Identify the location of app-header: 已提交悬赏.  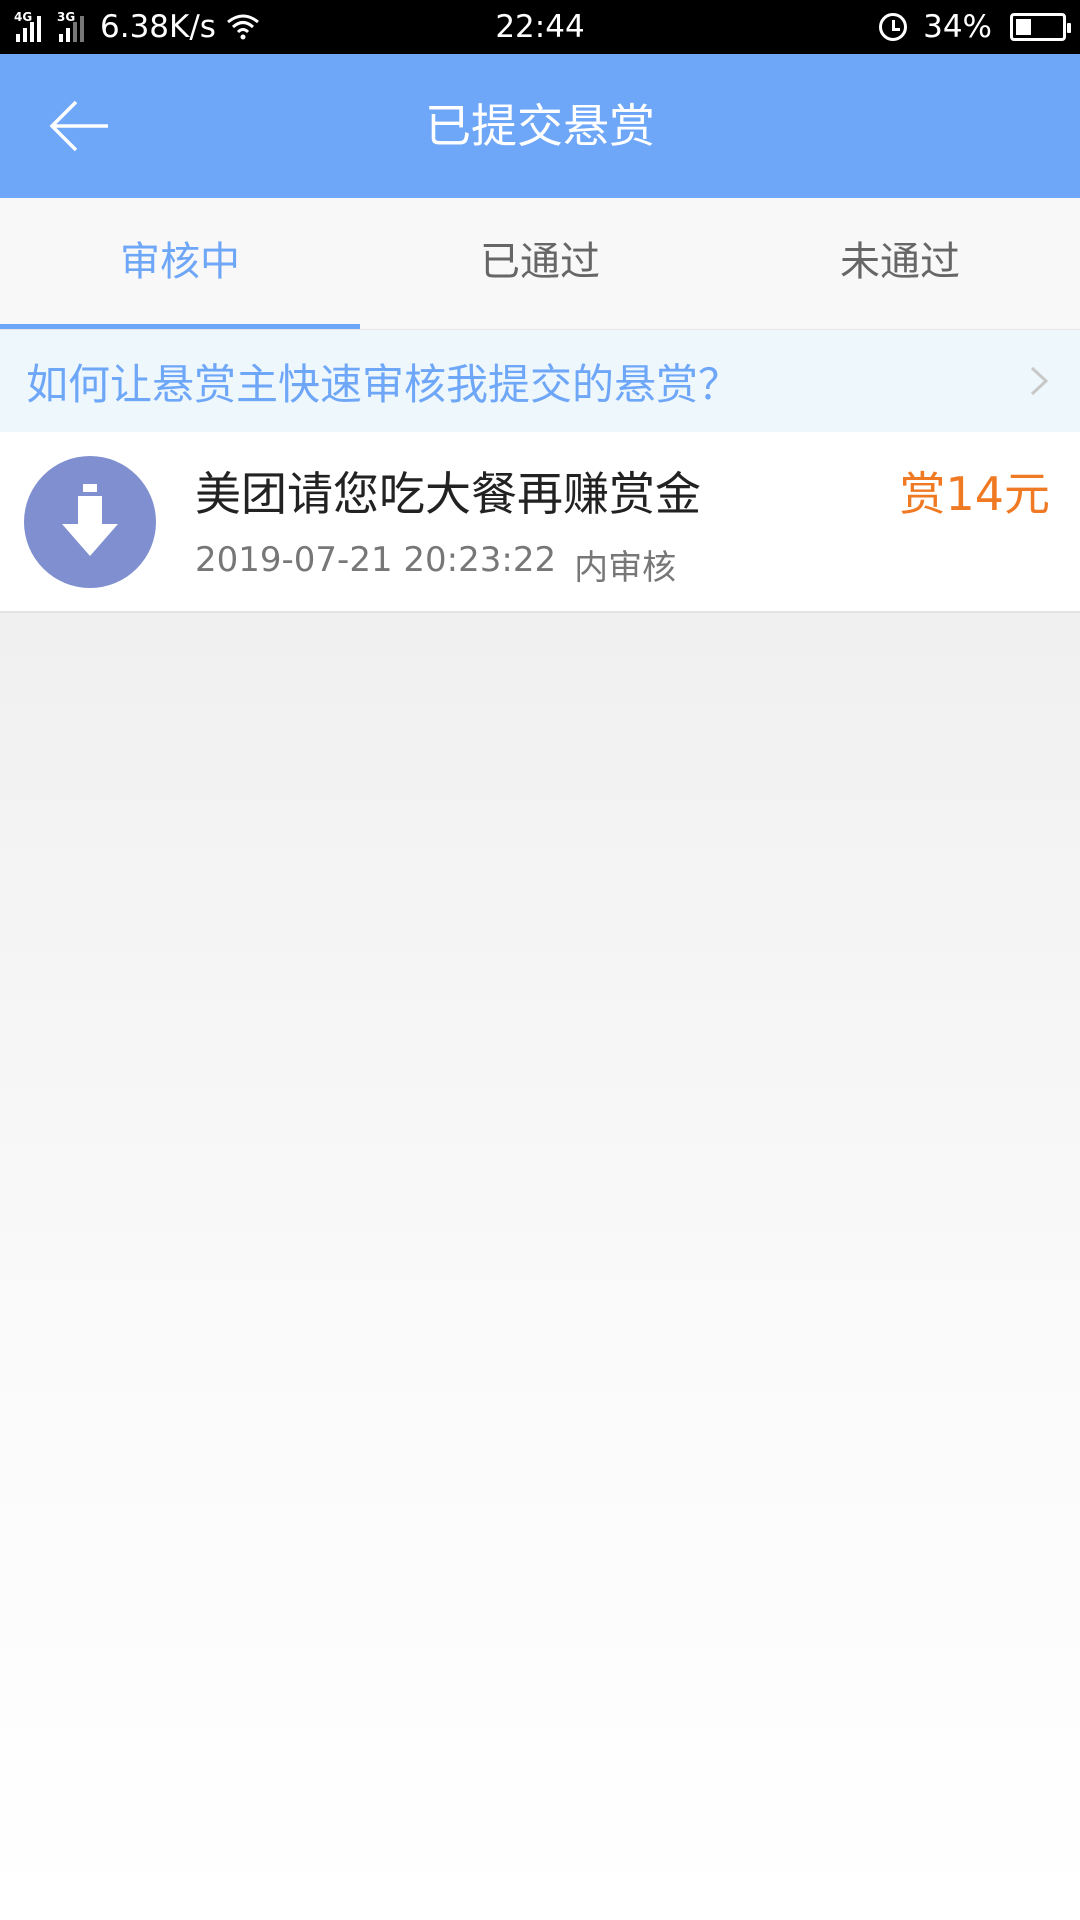
(540, 126).